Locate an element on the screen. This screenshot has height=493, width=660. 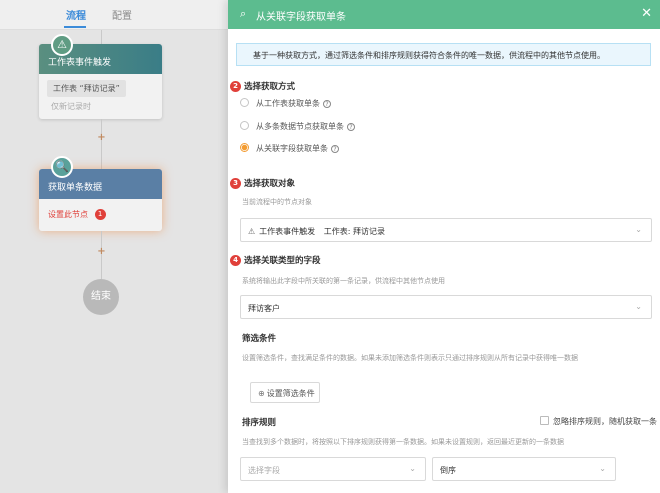
add-filter-button: ⊕ 设置筛选条件 is located at coordinates (285, 392).